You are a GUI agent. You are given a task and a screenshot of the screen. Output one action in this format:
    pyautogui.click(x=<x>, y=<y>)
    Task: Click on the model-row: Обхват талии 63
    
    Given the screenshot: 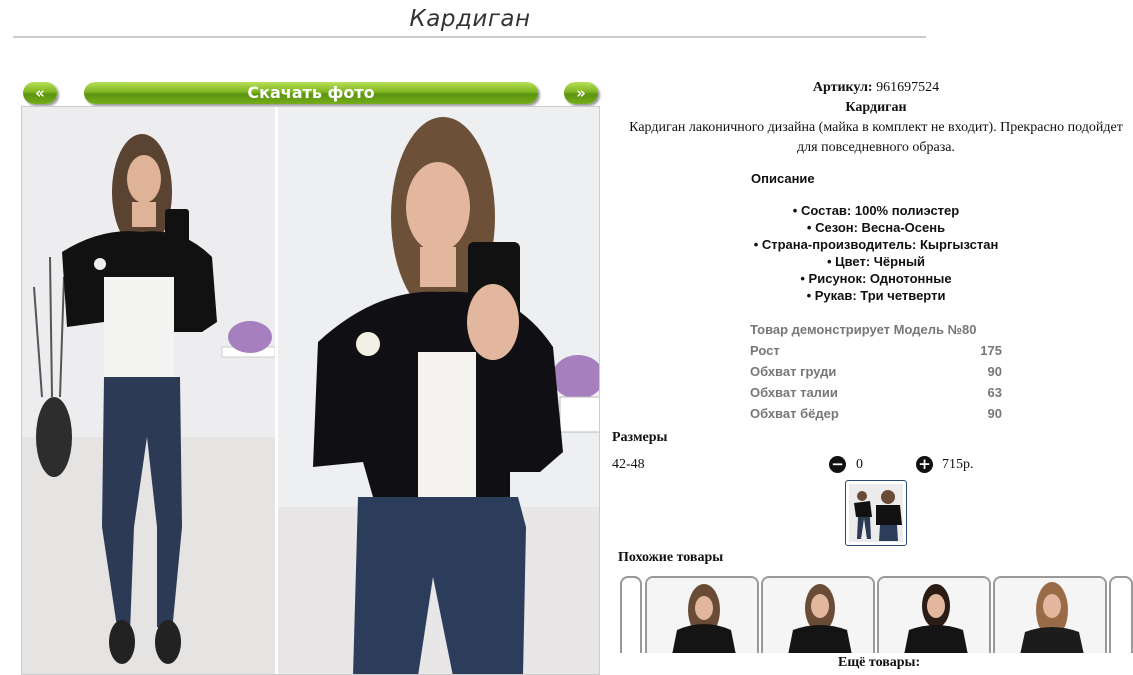 What is the action you would take?
    pyautogui.click(x=876, y=392)
    